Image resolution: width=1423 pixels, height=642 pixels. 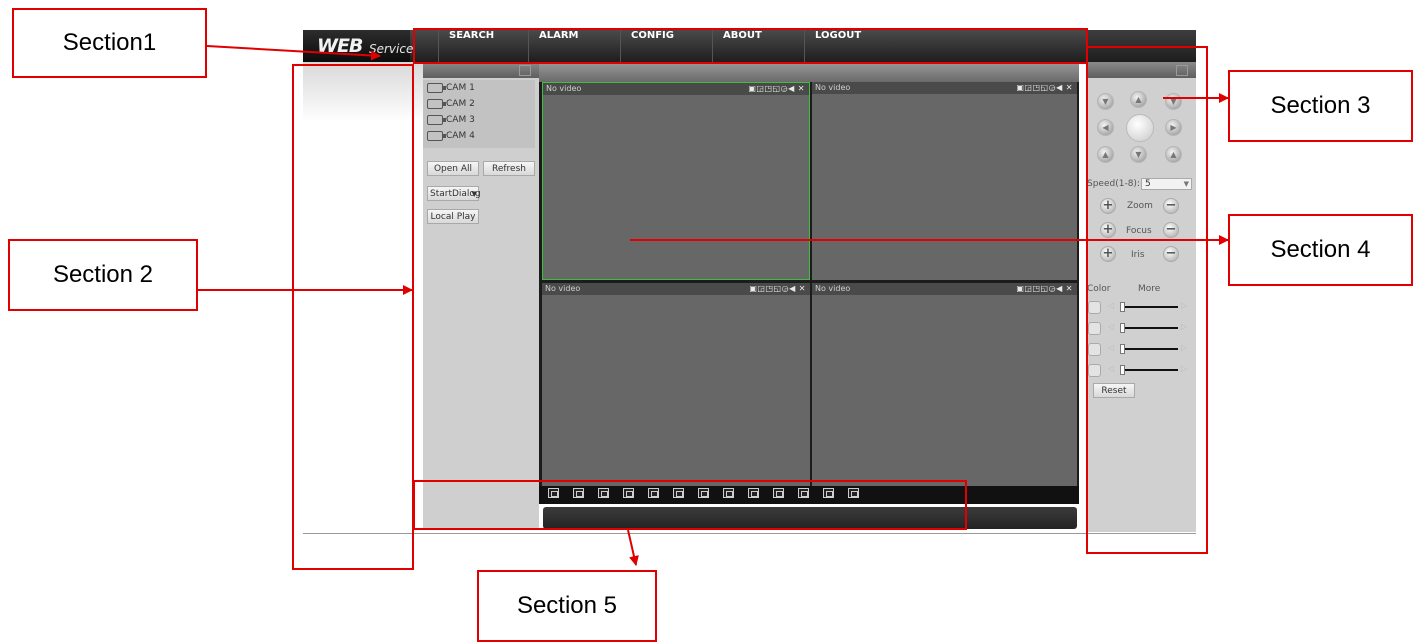 I want to click on section4-label: Section 4, so click(x=1320, y=249).